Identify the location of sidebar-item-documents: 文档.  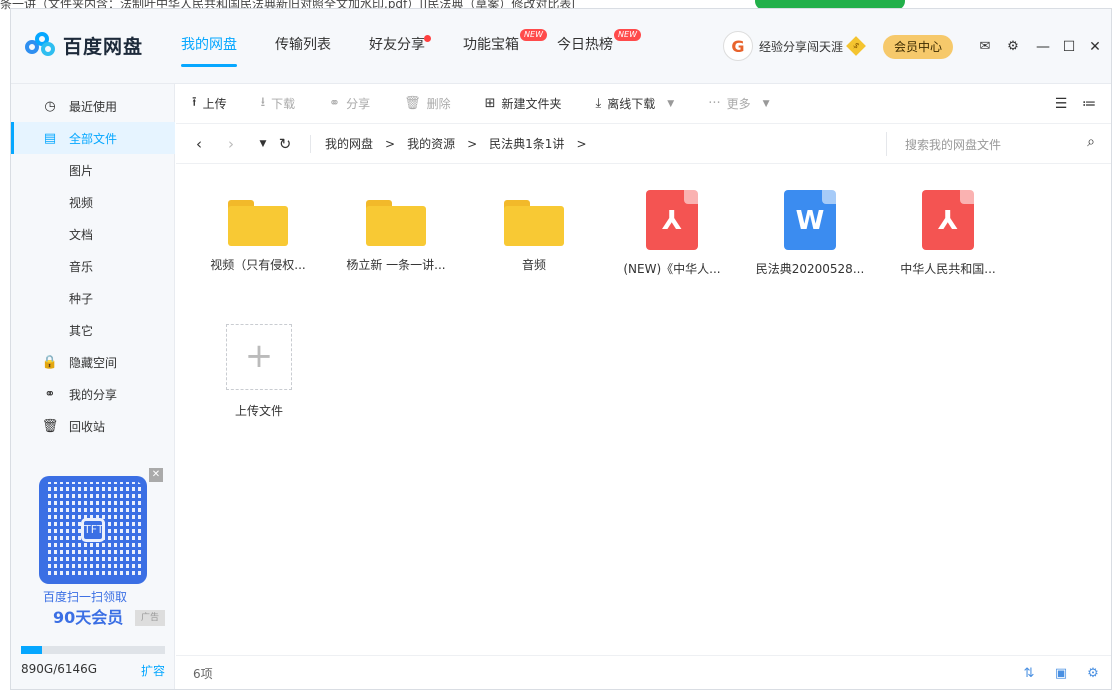
(93, 234).